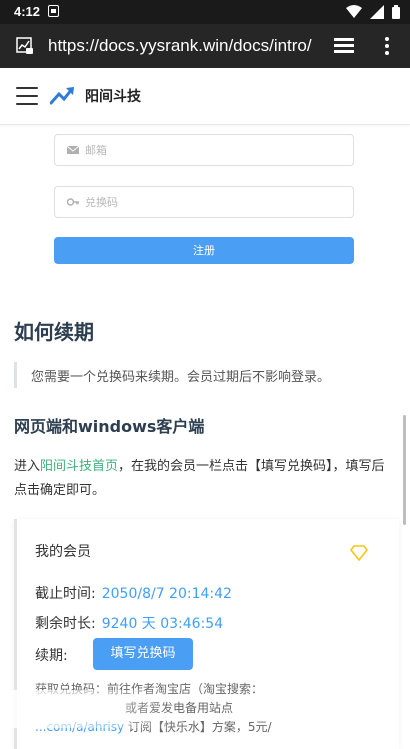 The image size is (410, 749). What do you see at coordinates (359, 553) in the screenshot?
I see `diamond-icon` at bounding box center [359, 553].